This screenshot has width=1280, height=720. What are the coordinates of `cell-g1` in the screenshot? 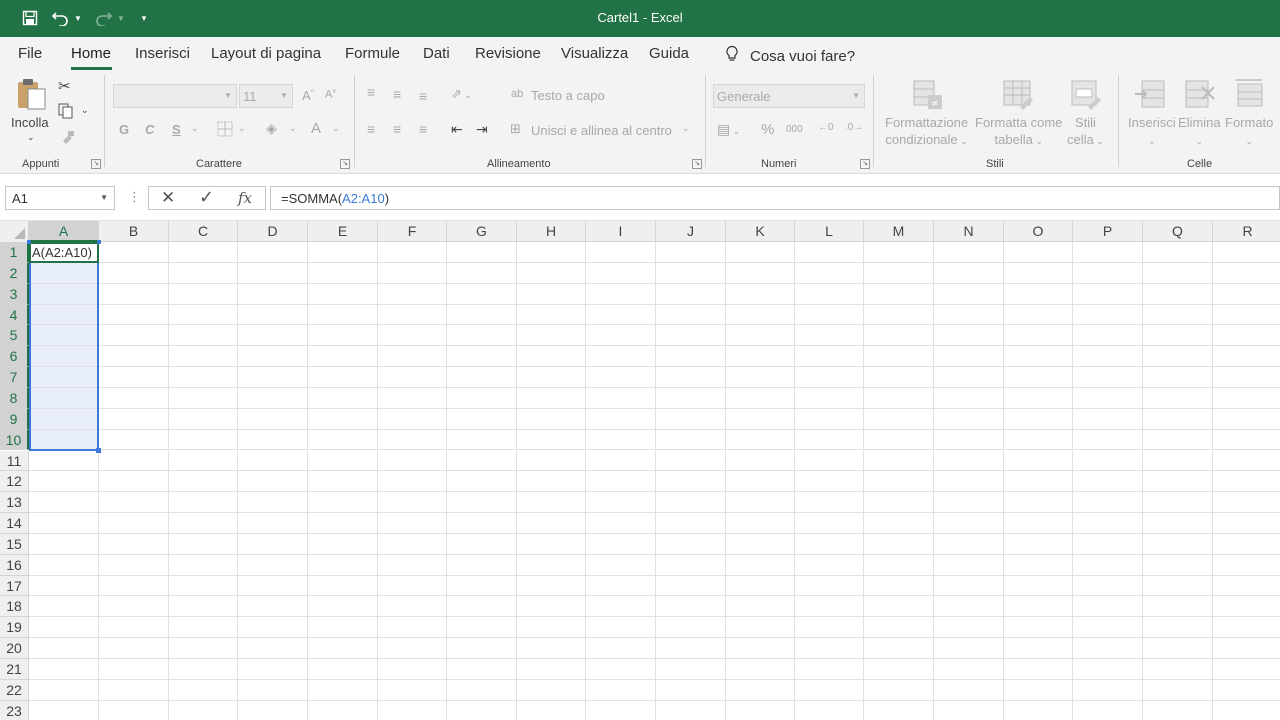 It's located at (482, 252).